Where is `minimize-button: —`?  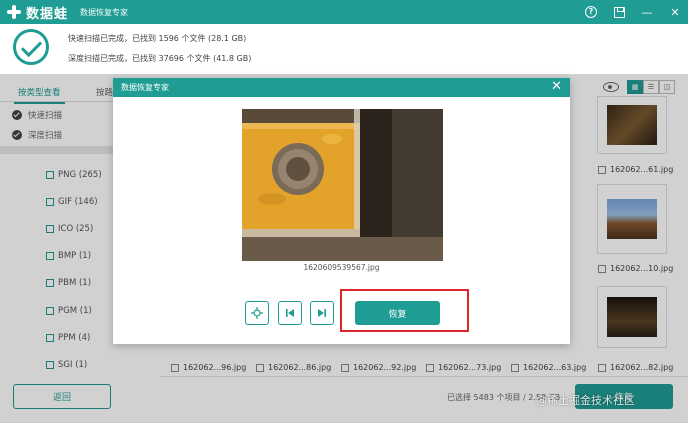 minimize-button: — is located at coordinates (647, 12).